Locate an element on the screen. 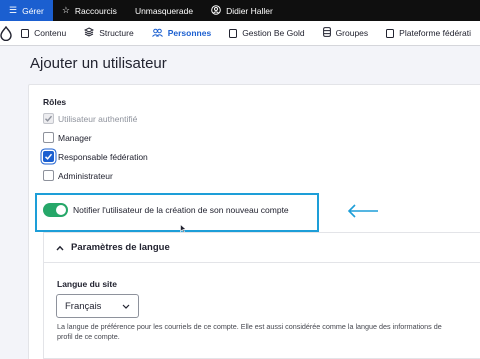  divider is located at coordinates (262, 262).